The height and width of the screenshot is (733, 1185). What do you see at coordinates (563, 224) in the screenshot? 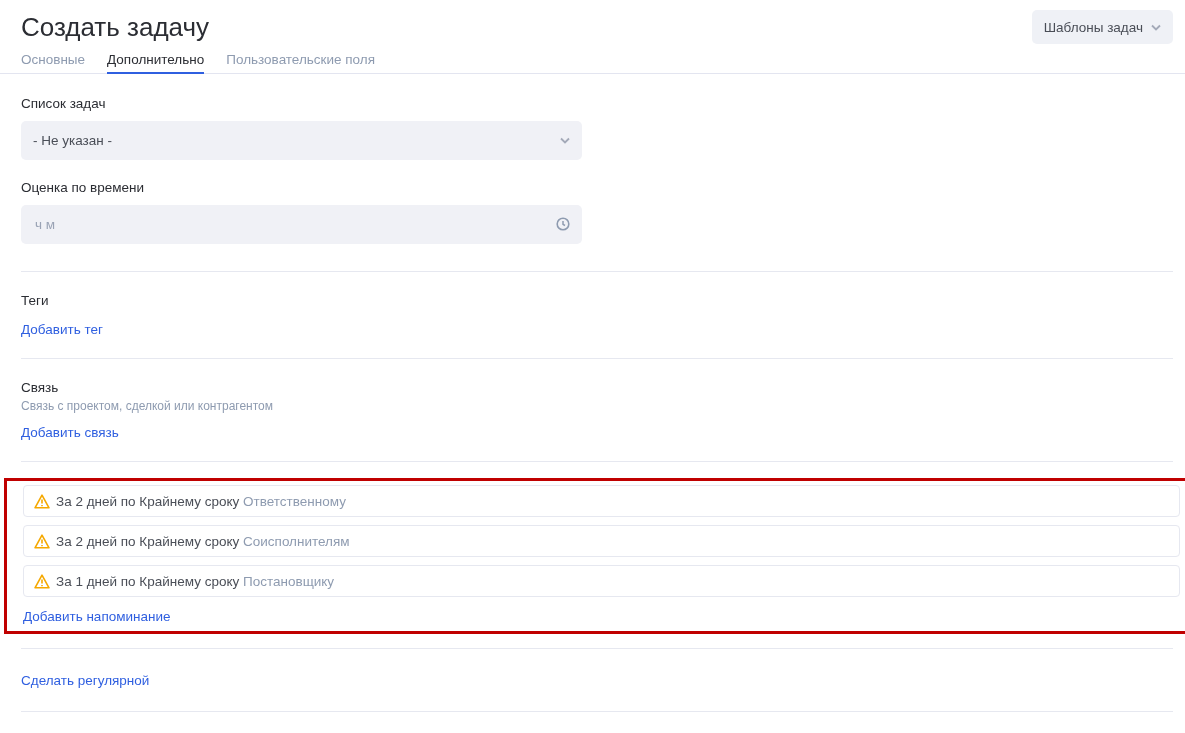
I see `clock-icon` at bounding box center [563, 224].